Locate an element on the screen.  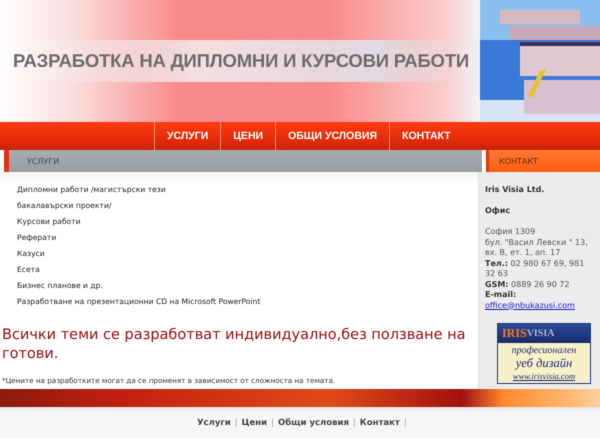
company-name: Iris Visia Ltd. is located at coordinates (515, 189).